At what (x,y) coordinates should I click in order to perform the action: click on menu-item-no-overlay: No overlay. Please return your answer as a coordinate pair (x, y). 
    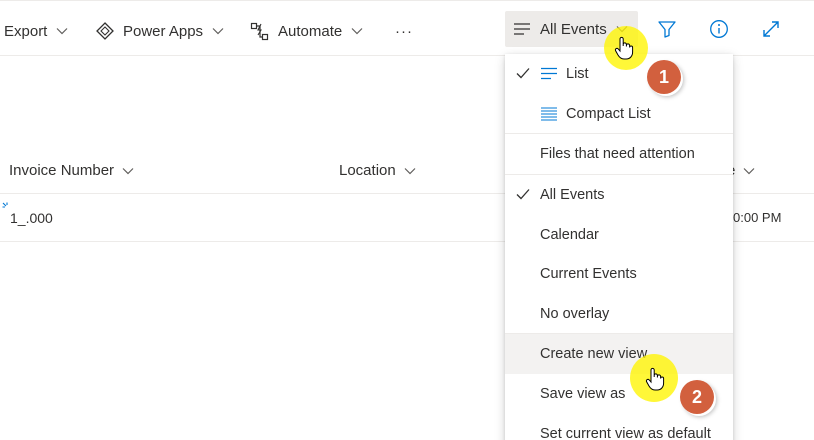
    Looking at the image, I should click on (619, 314).